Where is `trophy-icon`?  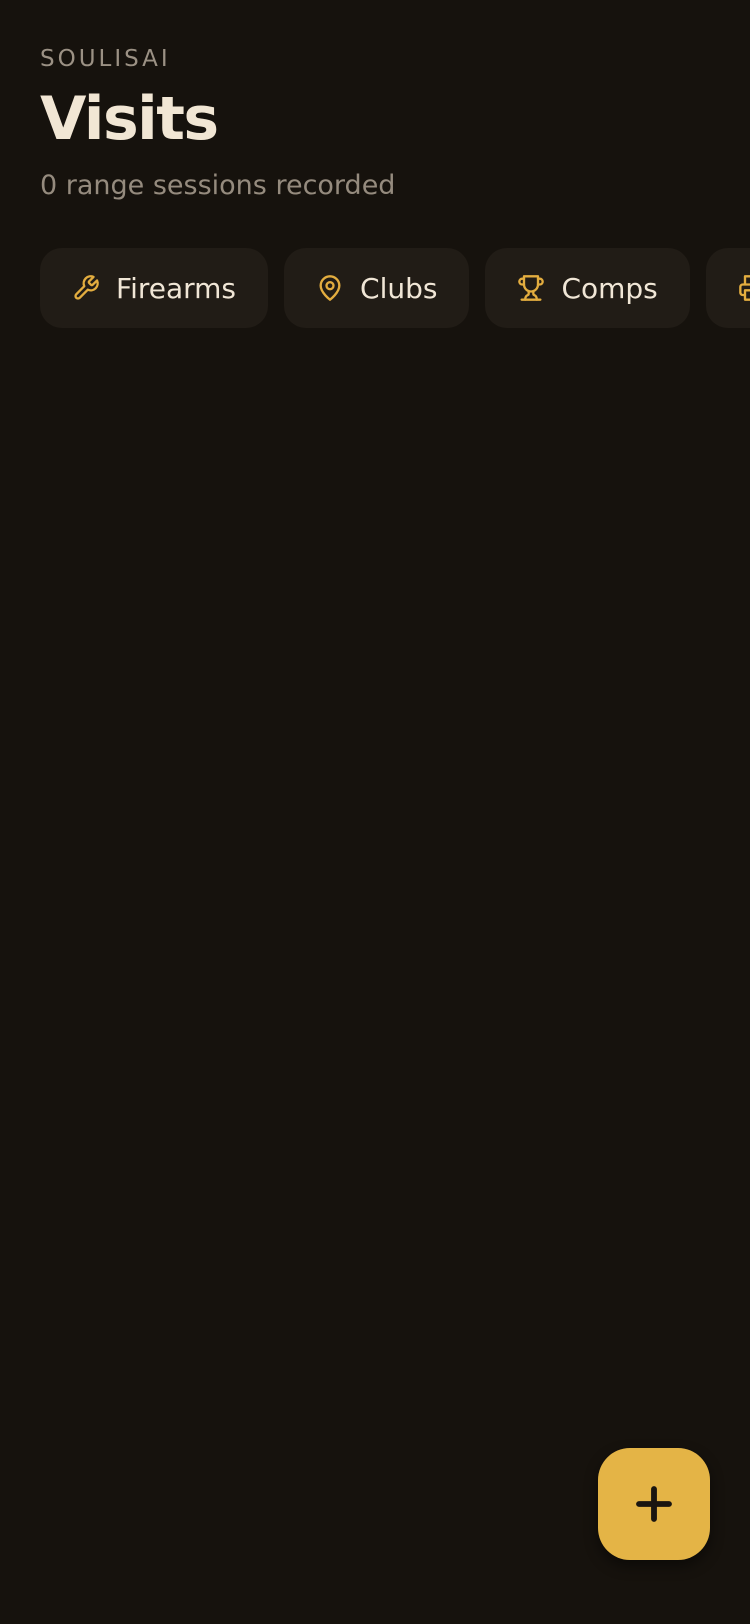 trophy-icon is located at coordinates (531, 288).